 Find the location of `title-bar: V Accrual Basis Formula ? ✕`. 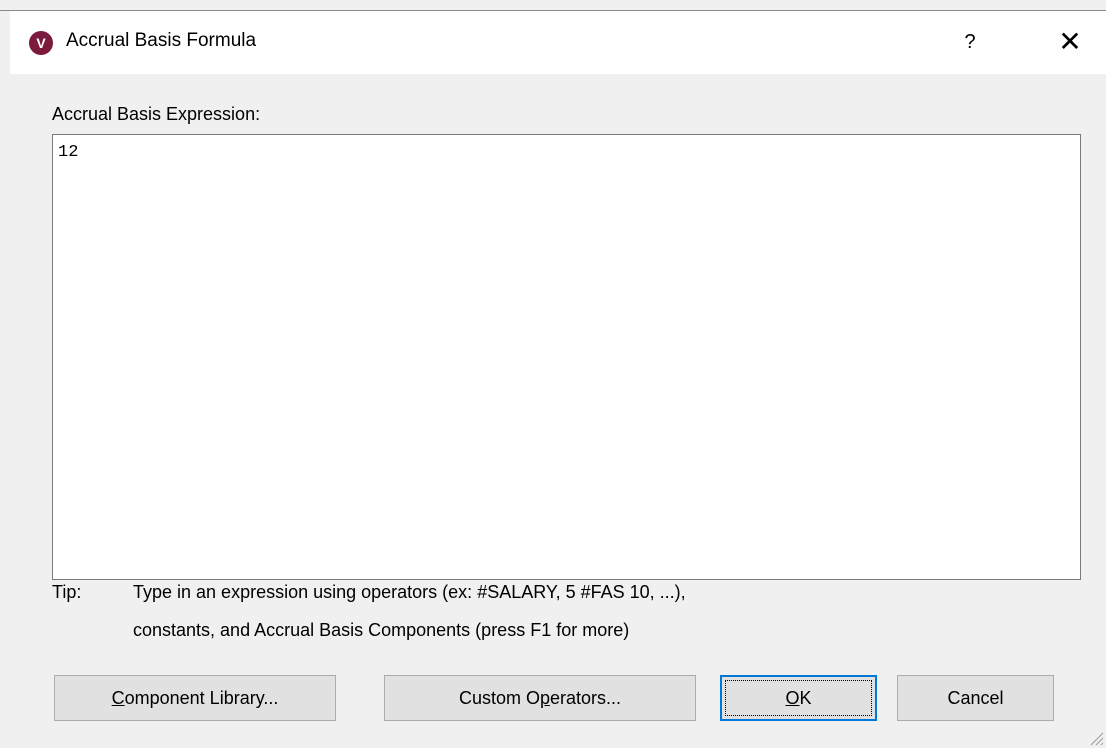

title-bar: V Accrual Basis Formula ? ✕ is located at coordinates (558, 42).